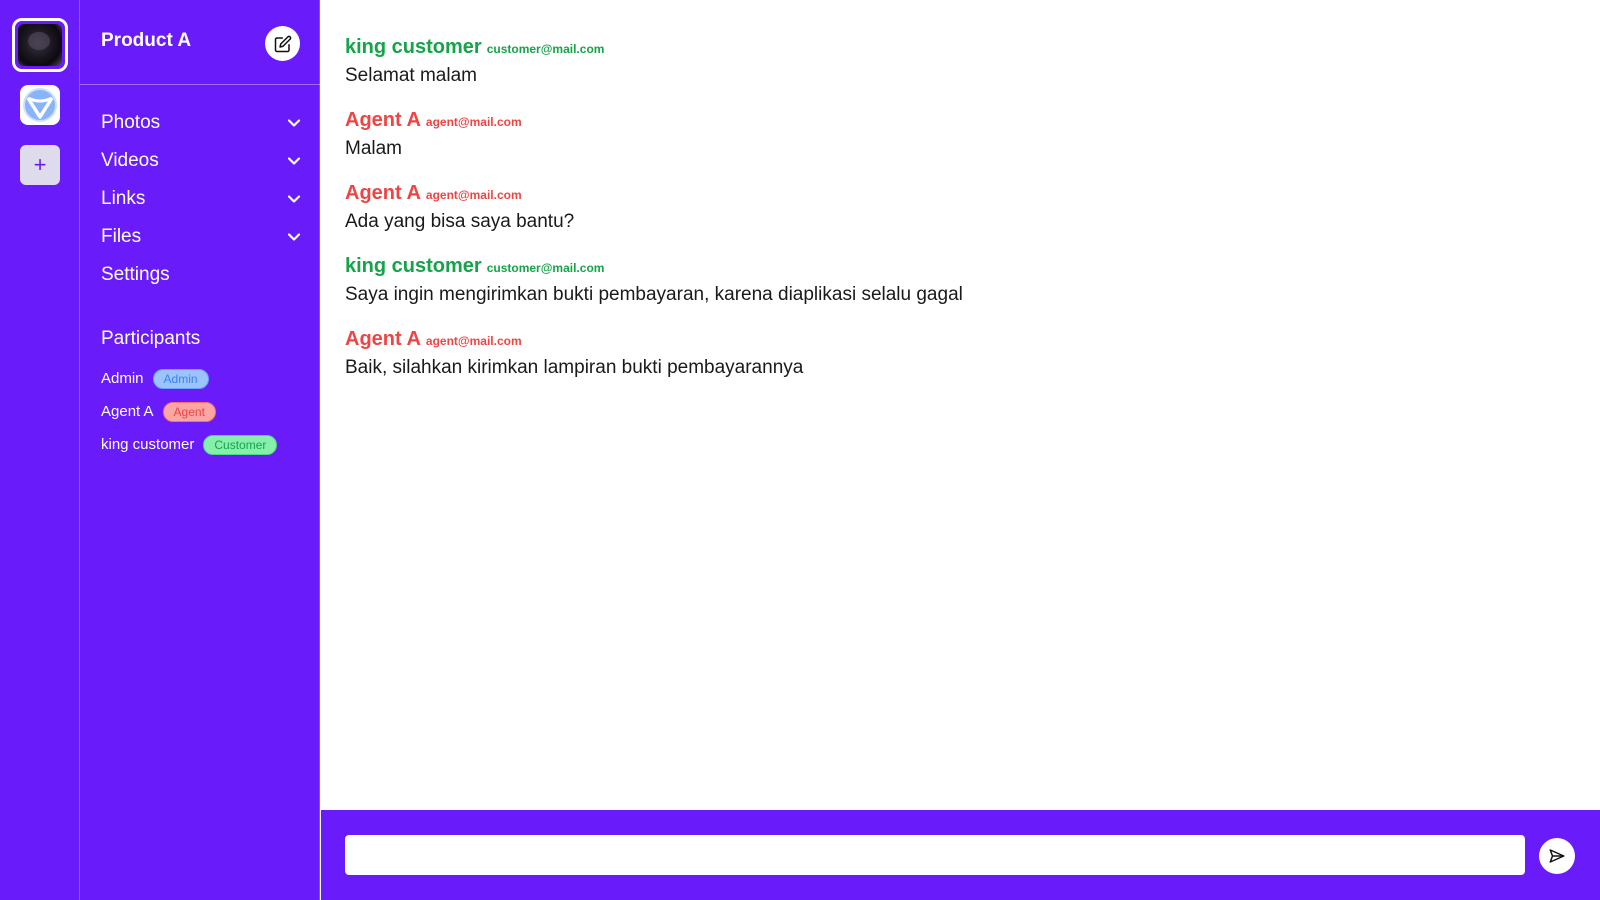  I want to click on role-badge: Agent, so click(189, 411).